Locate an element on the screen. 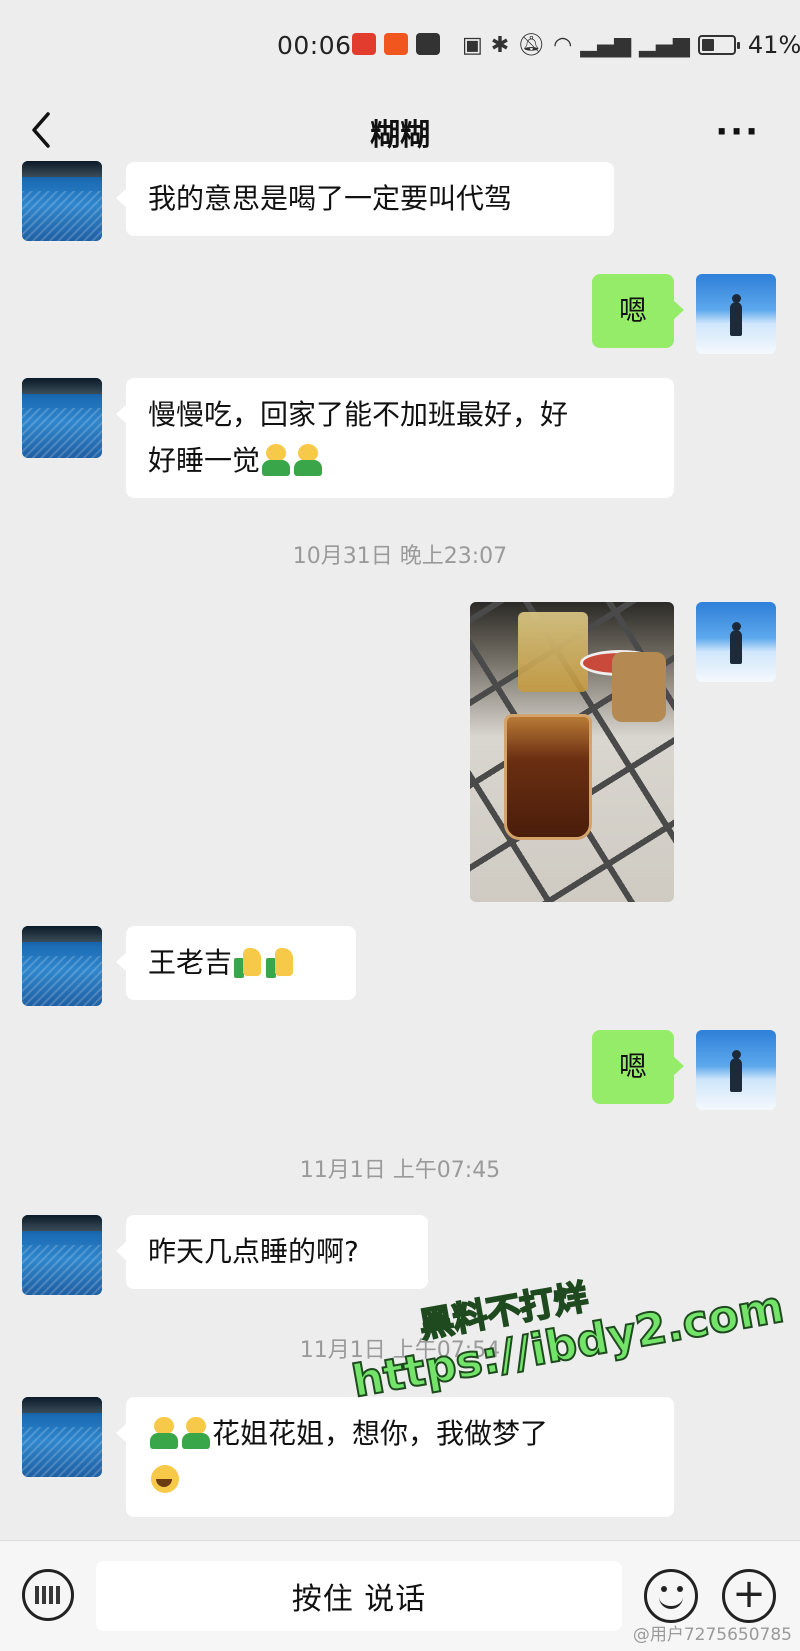 The height and width of the screenshot is (1651, 800). received-message: 昨天几点睡的啊? is located at coordinates (272, 1252).